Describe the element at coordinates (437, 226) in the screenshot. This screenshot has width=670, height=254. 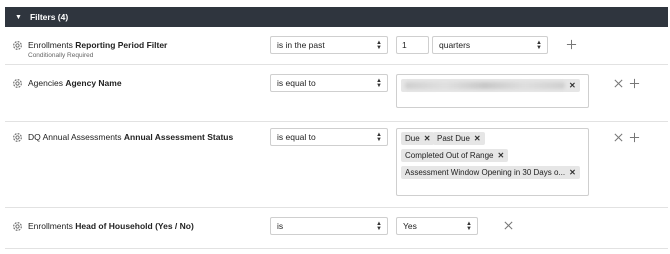
I see `value-select: Yes ▲ ▼` at that location.